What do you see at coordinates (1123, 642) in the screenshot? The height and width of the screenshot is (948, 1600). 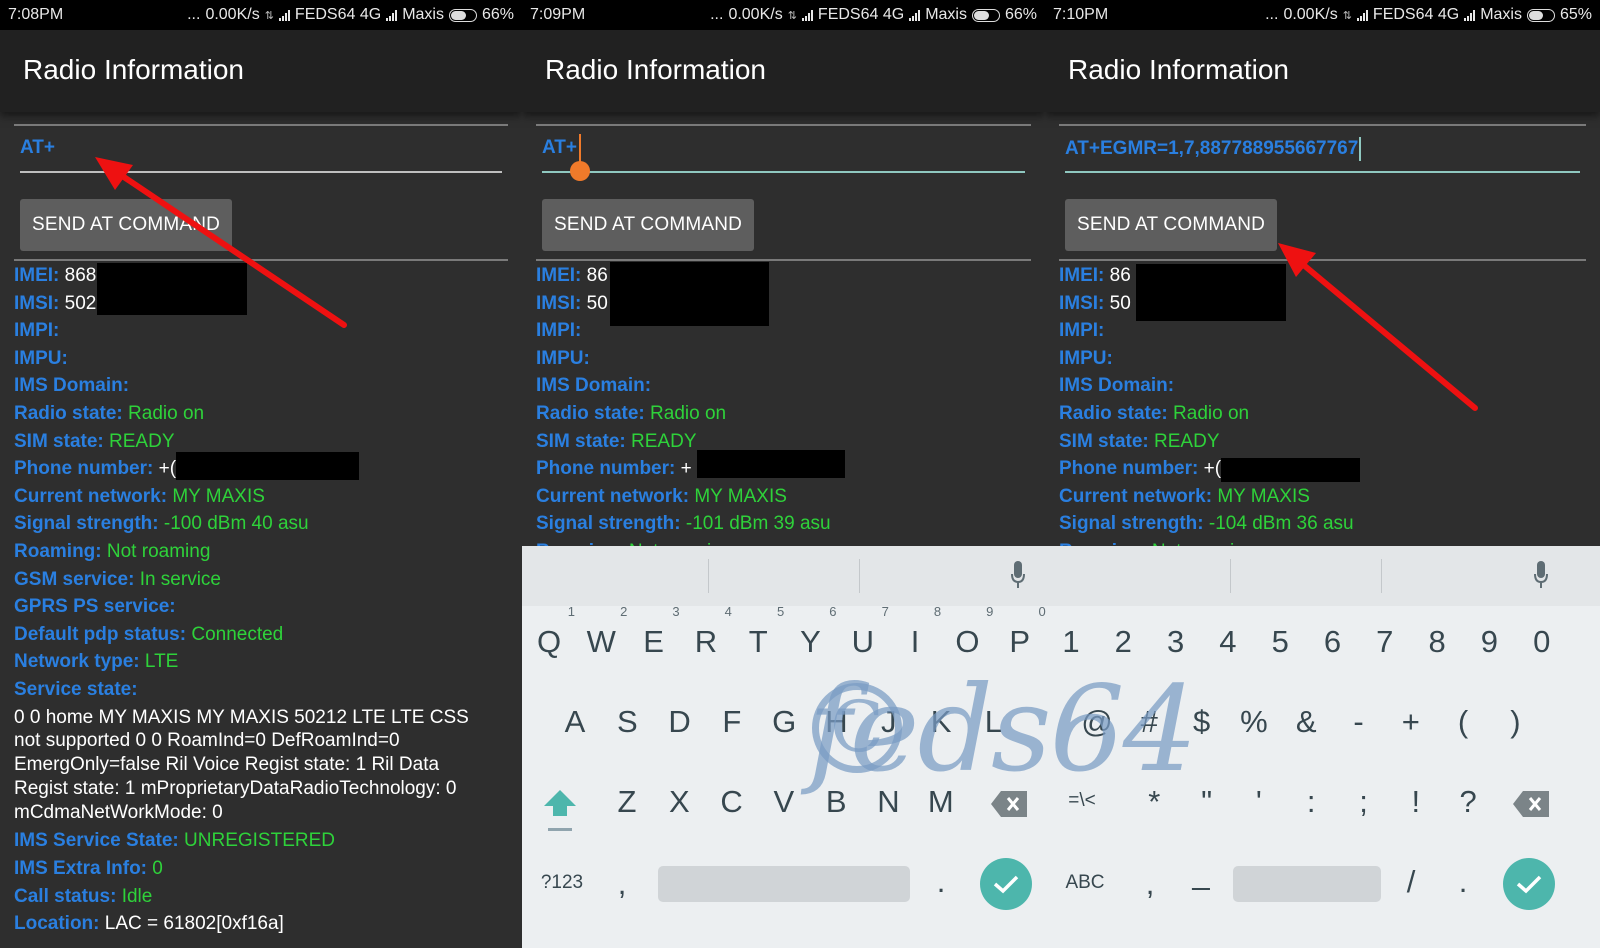 I see `key-2: 2` at bounding box center [1123, 642].